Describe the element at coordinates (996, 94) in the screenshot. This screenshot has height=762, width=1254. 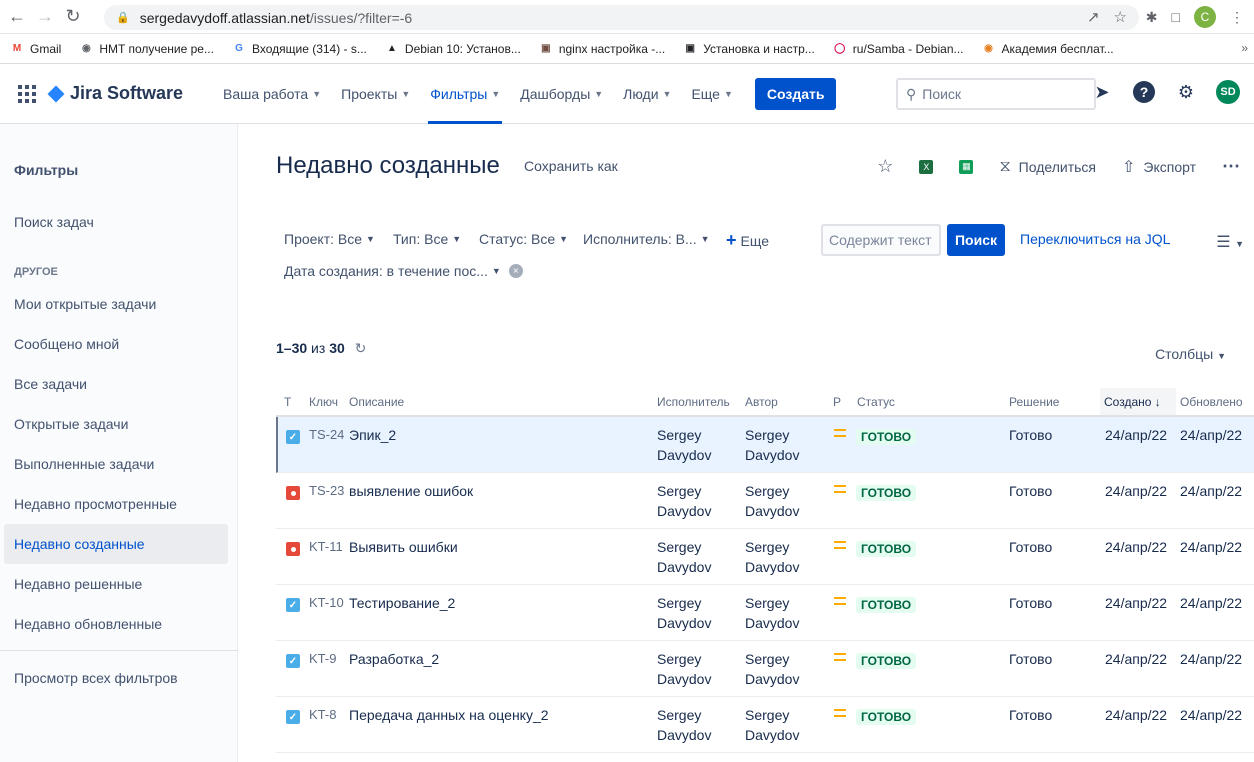
I see `search-input: ⚲ Поиск` at that location.